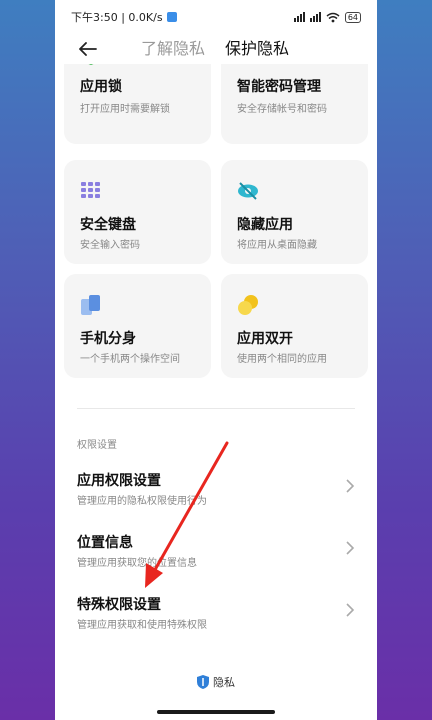  Describe the element at coordinates (119, 605) in the screenshot. I see `row-title: 特殊权限设置` at that location.